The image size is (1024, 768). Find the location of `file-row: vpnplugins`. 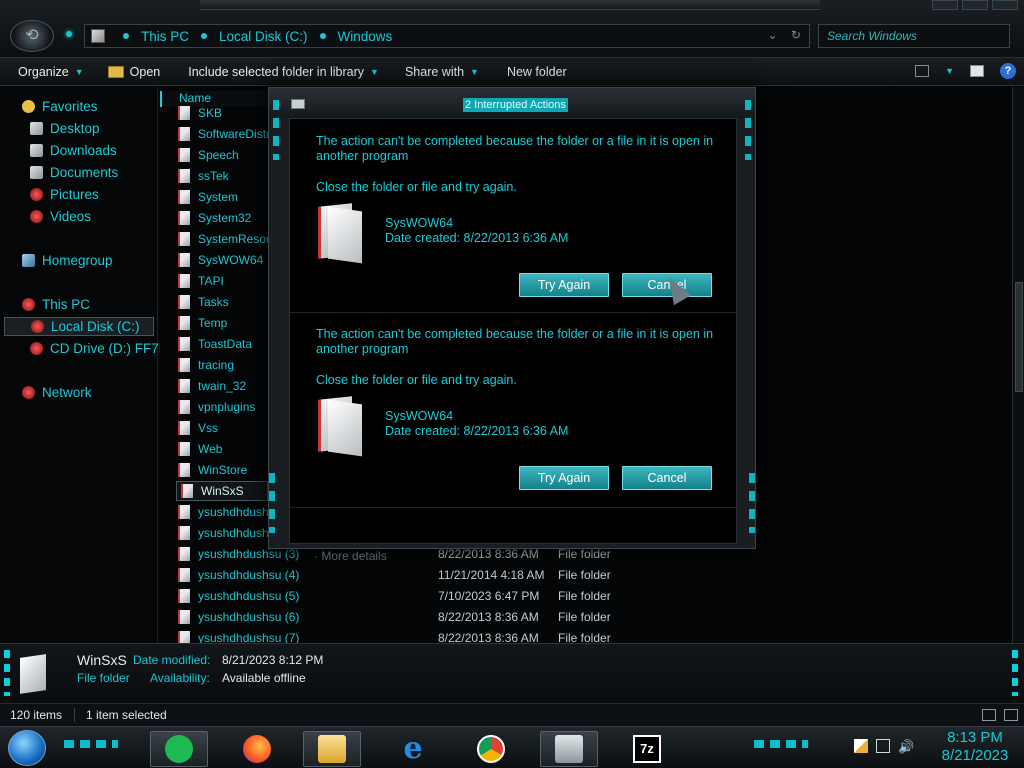

file-row: vpnplugins is located at coordinates (216, 407).